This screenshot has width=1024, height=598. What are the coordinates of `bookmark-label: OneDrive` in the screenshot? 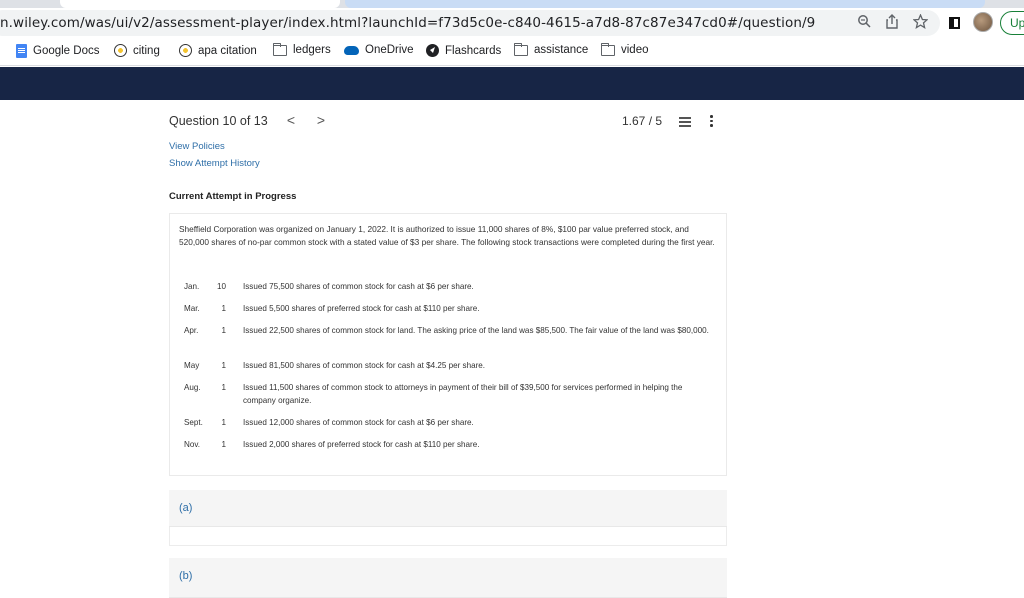 It's located at (389, 50).